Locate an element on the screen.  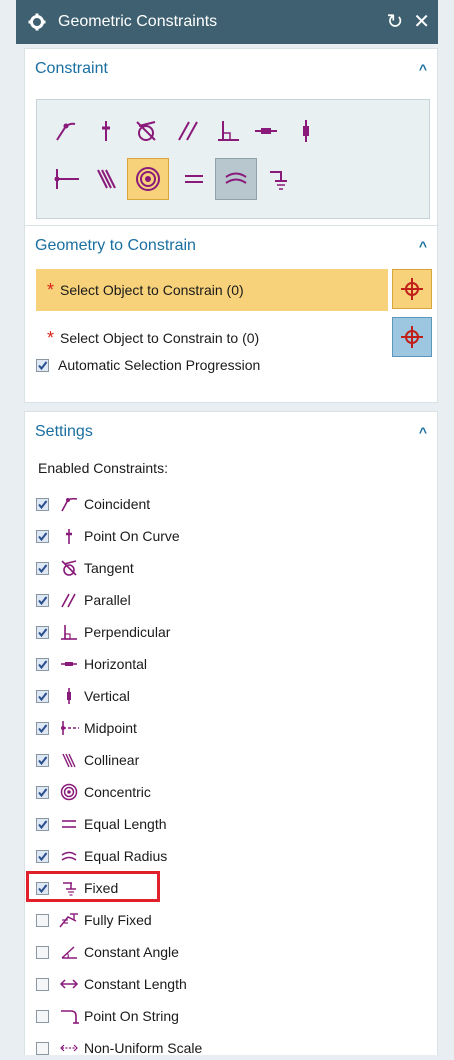
constraint-option-perpendicular: Perpendicular is located at coordinates (103, 632).